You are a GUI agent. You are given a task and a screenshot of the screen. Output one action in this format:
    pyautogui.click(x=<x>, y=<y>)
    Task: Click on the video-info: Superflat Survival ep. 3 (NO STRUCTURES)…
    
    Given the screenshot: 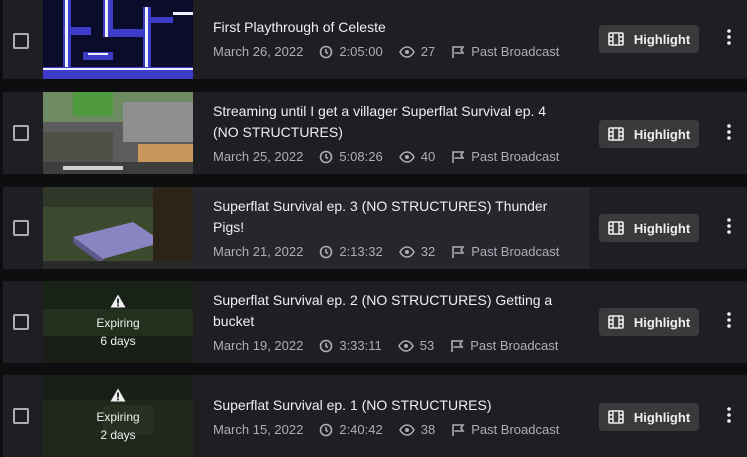 What is the action you would take?
    pyautogui.click(x=391, y=228)
    